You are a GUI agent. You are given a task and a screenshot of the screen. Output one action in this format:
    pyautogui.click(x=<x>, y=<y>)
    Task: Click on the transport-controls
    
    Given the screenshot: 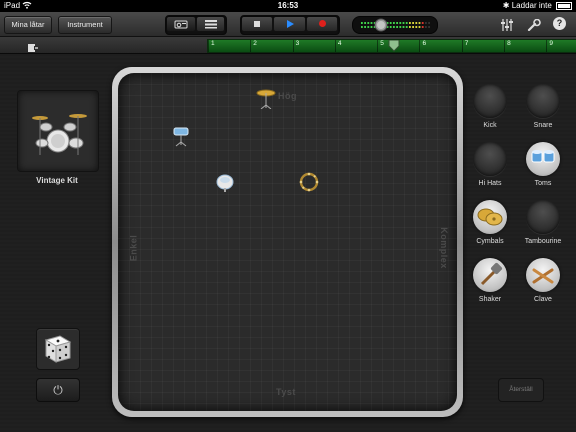 What is the action you would take?
    pyautogui.click(x=290, y=25)
    